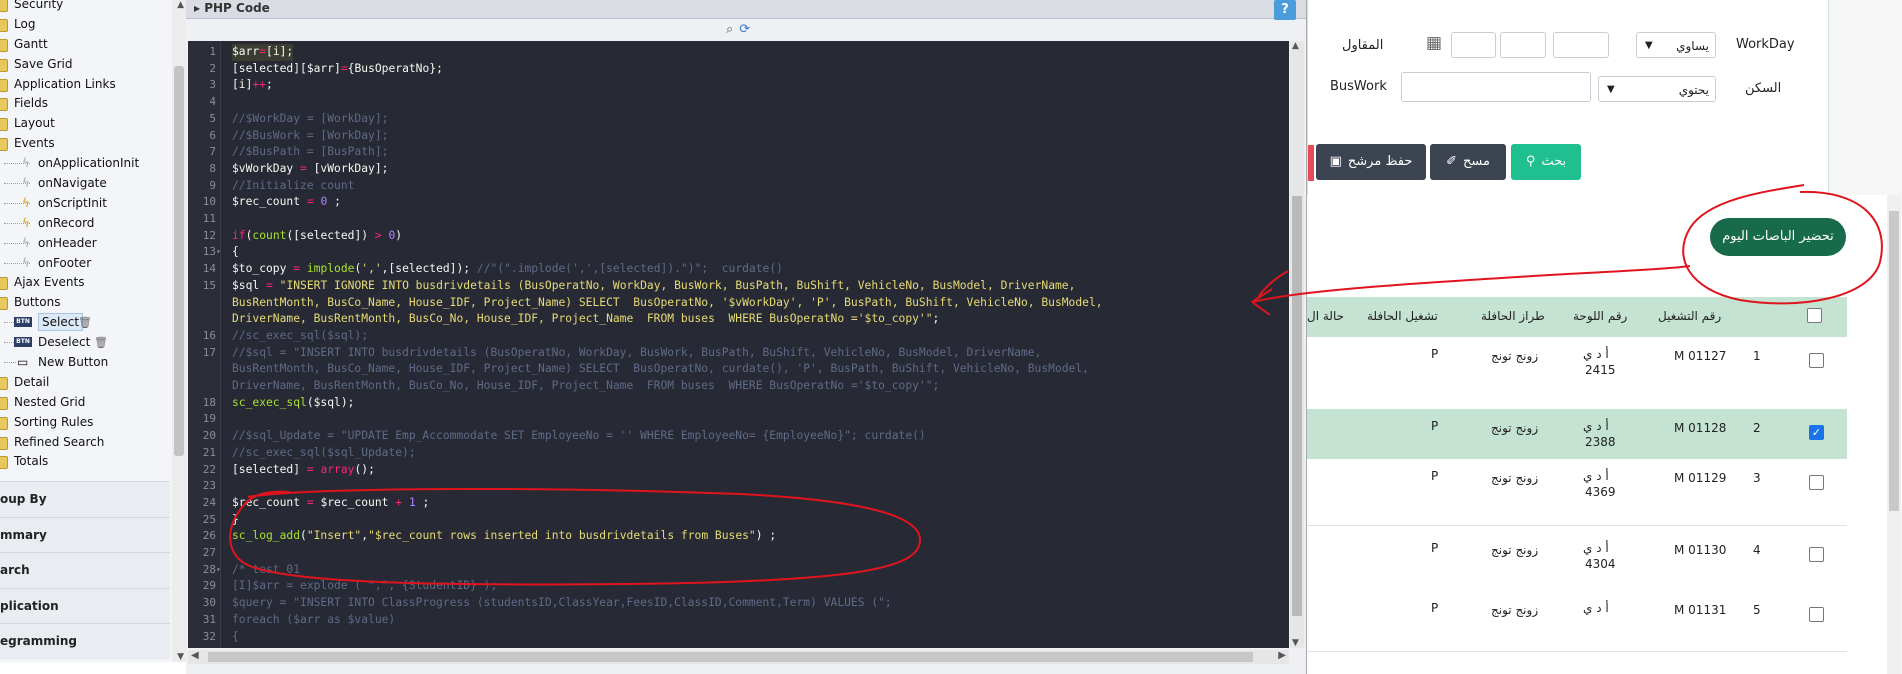 The width and height of the screenshot is (1902, 674). What do you see at coordinates (1311, 163) in the screenshot?
I see `red-tab` at bounding box center [1311, 163].